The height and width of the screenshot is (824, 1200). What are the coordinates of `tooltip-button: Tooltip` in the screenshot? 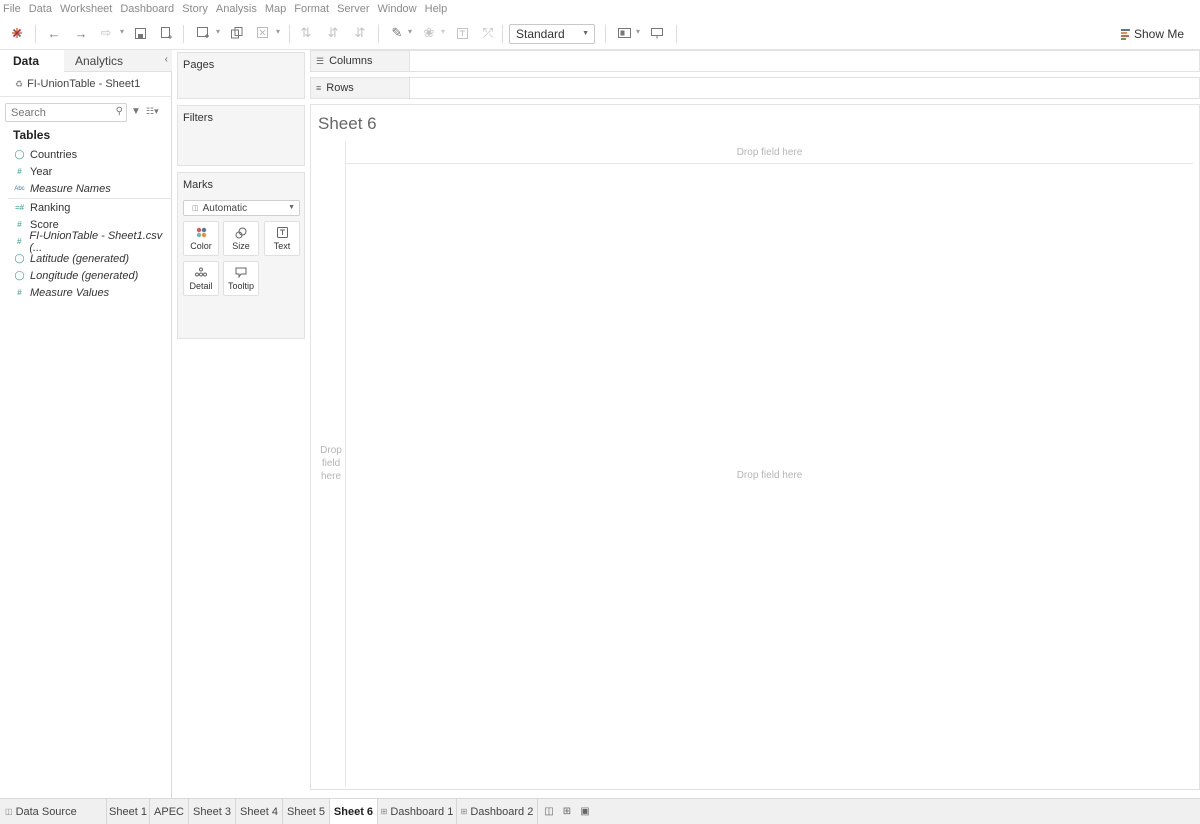 It's located at (241, 278).